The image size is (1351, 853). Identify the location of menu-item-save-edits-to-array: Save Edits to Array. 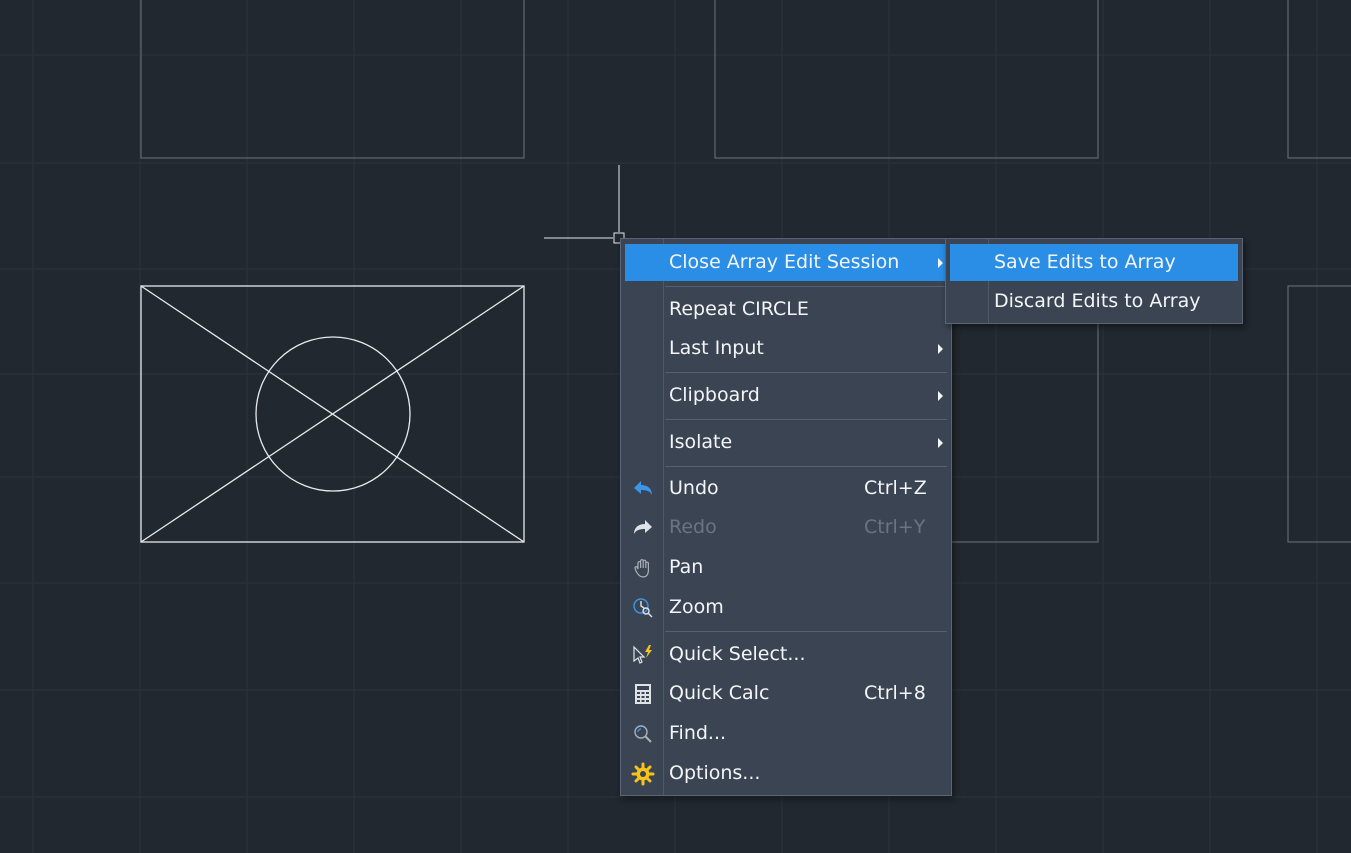
(1094, 262).